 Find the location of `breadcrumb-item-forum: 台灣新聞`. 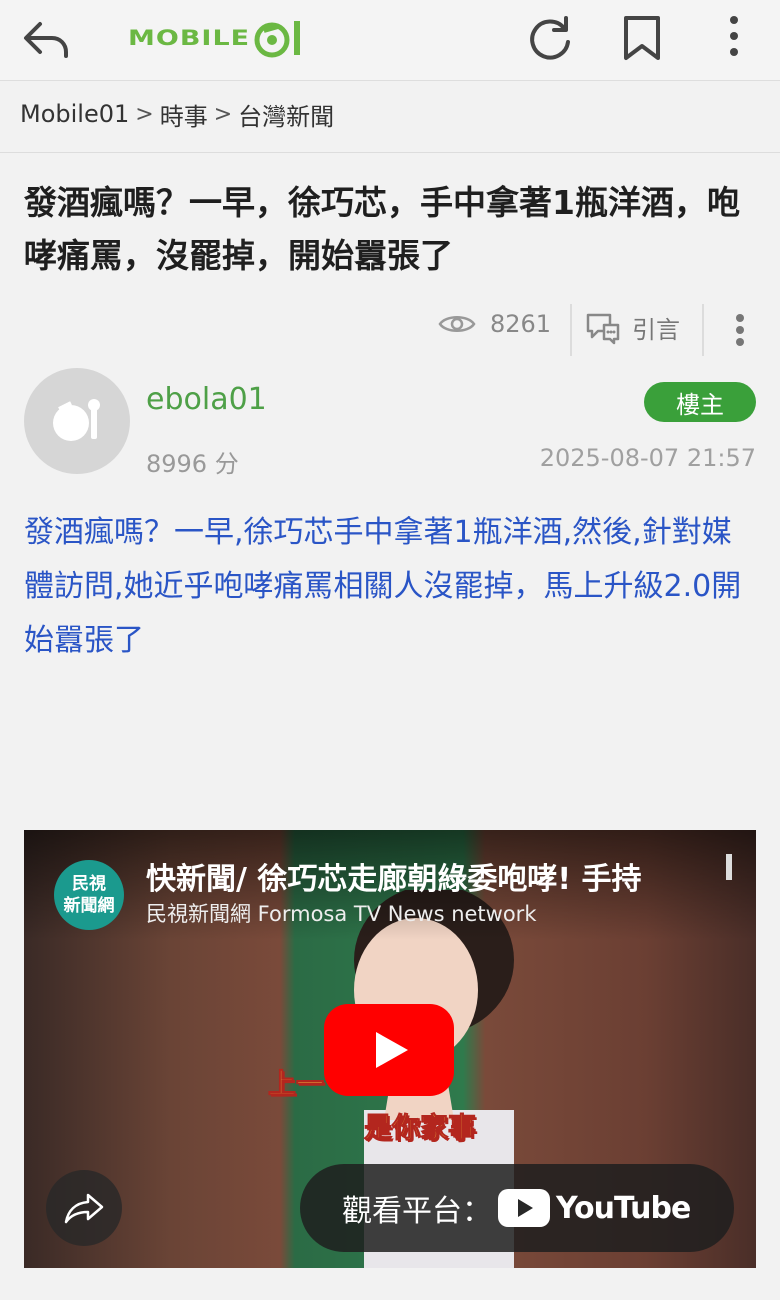

breadcrumb-item-forum: 台灣新聞 is located at coordinates (286, 114).